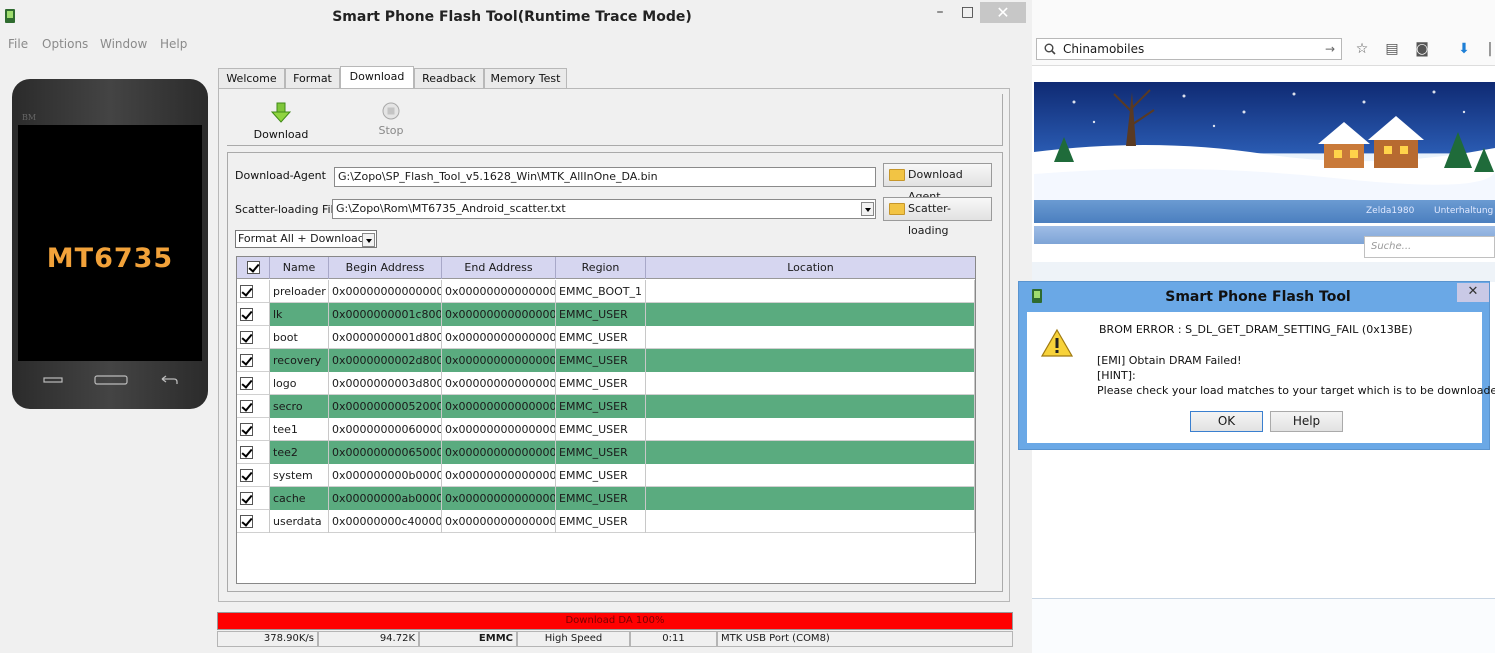  Describe the element at coordinates (123, 44) in the screenshot. I see `menu-window: Window` at that location.